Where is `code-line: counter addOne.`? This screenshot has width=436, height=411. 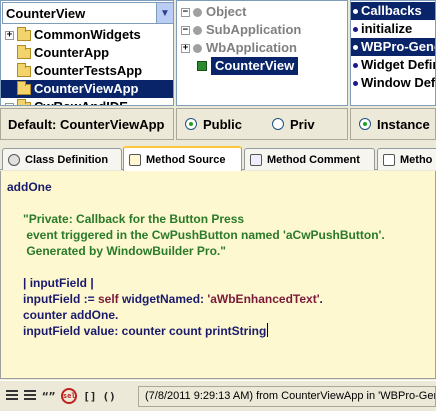
code-line: counter addOne. is located at coordinates (71, 315).